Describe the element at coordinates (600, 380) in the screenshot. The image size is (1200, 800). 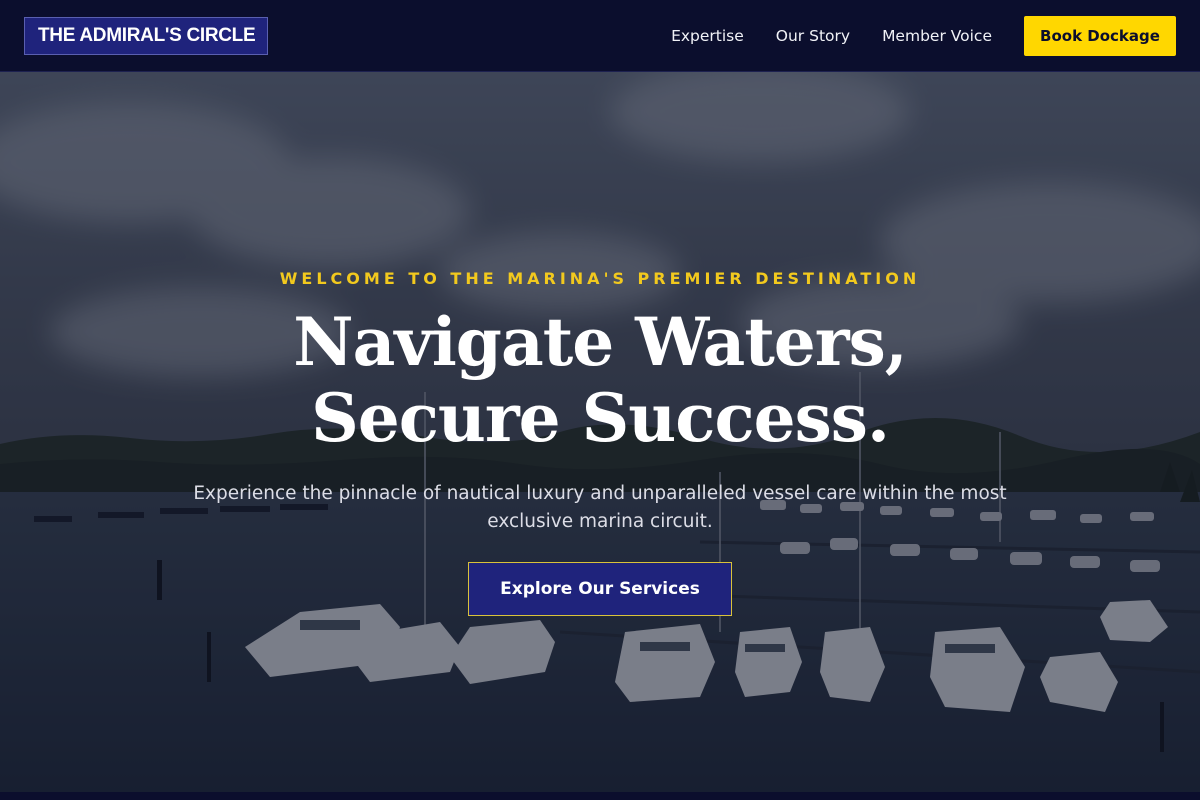
I see `hero-title: Navigate Waters, Secure Success.` at that location.